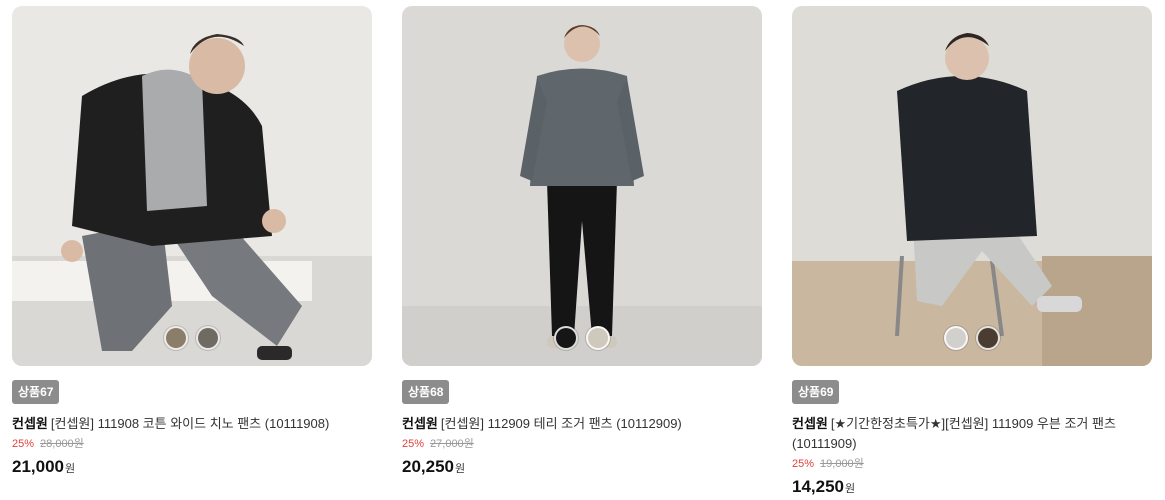  I want to click on sale-price: 14,250원, so click(972, 488).